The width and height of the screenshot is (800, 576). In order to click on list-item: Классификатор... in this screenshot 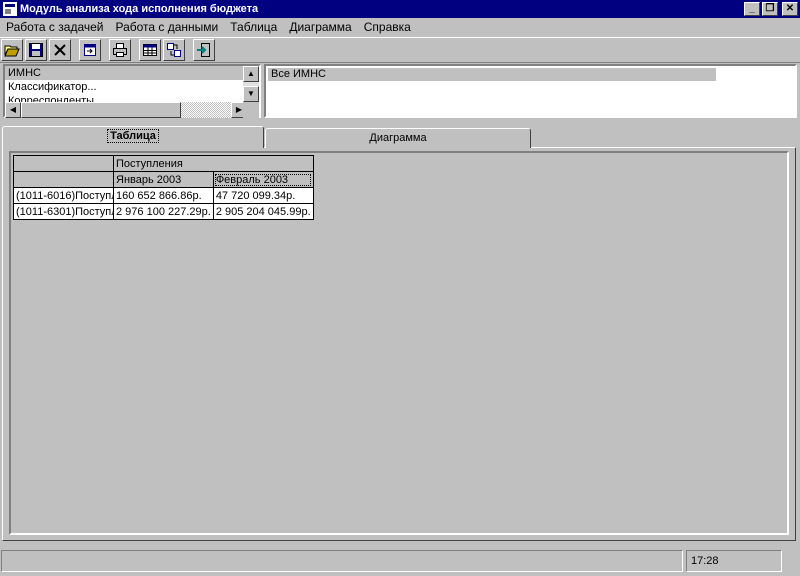, I will do `click(126, 87)`.